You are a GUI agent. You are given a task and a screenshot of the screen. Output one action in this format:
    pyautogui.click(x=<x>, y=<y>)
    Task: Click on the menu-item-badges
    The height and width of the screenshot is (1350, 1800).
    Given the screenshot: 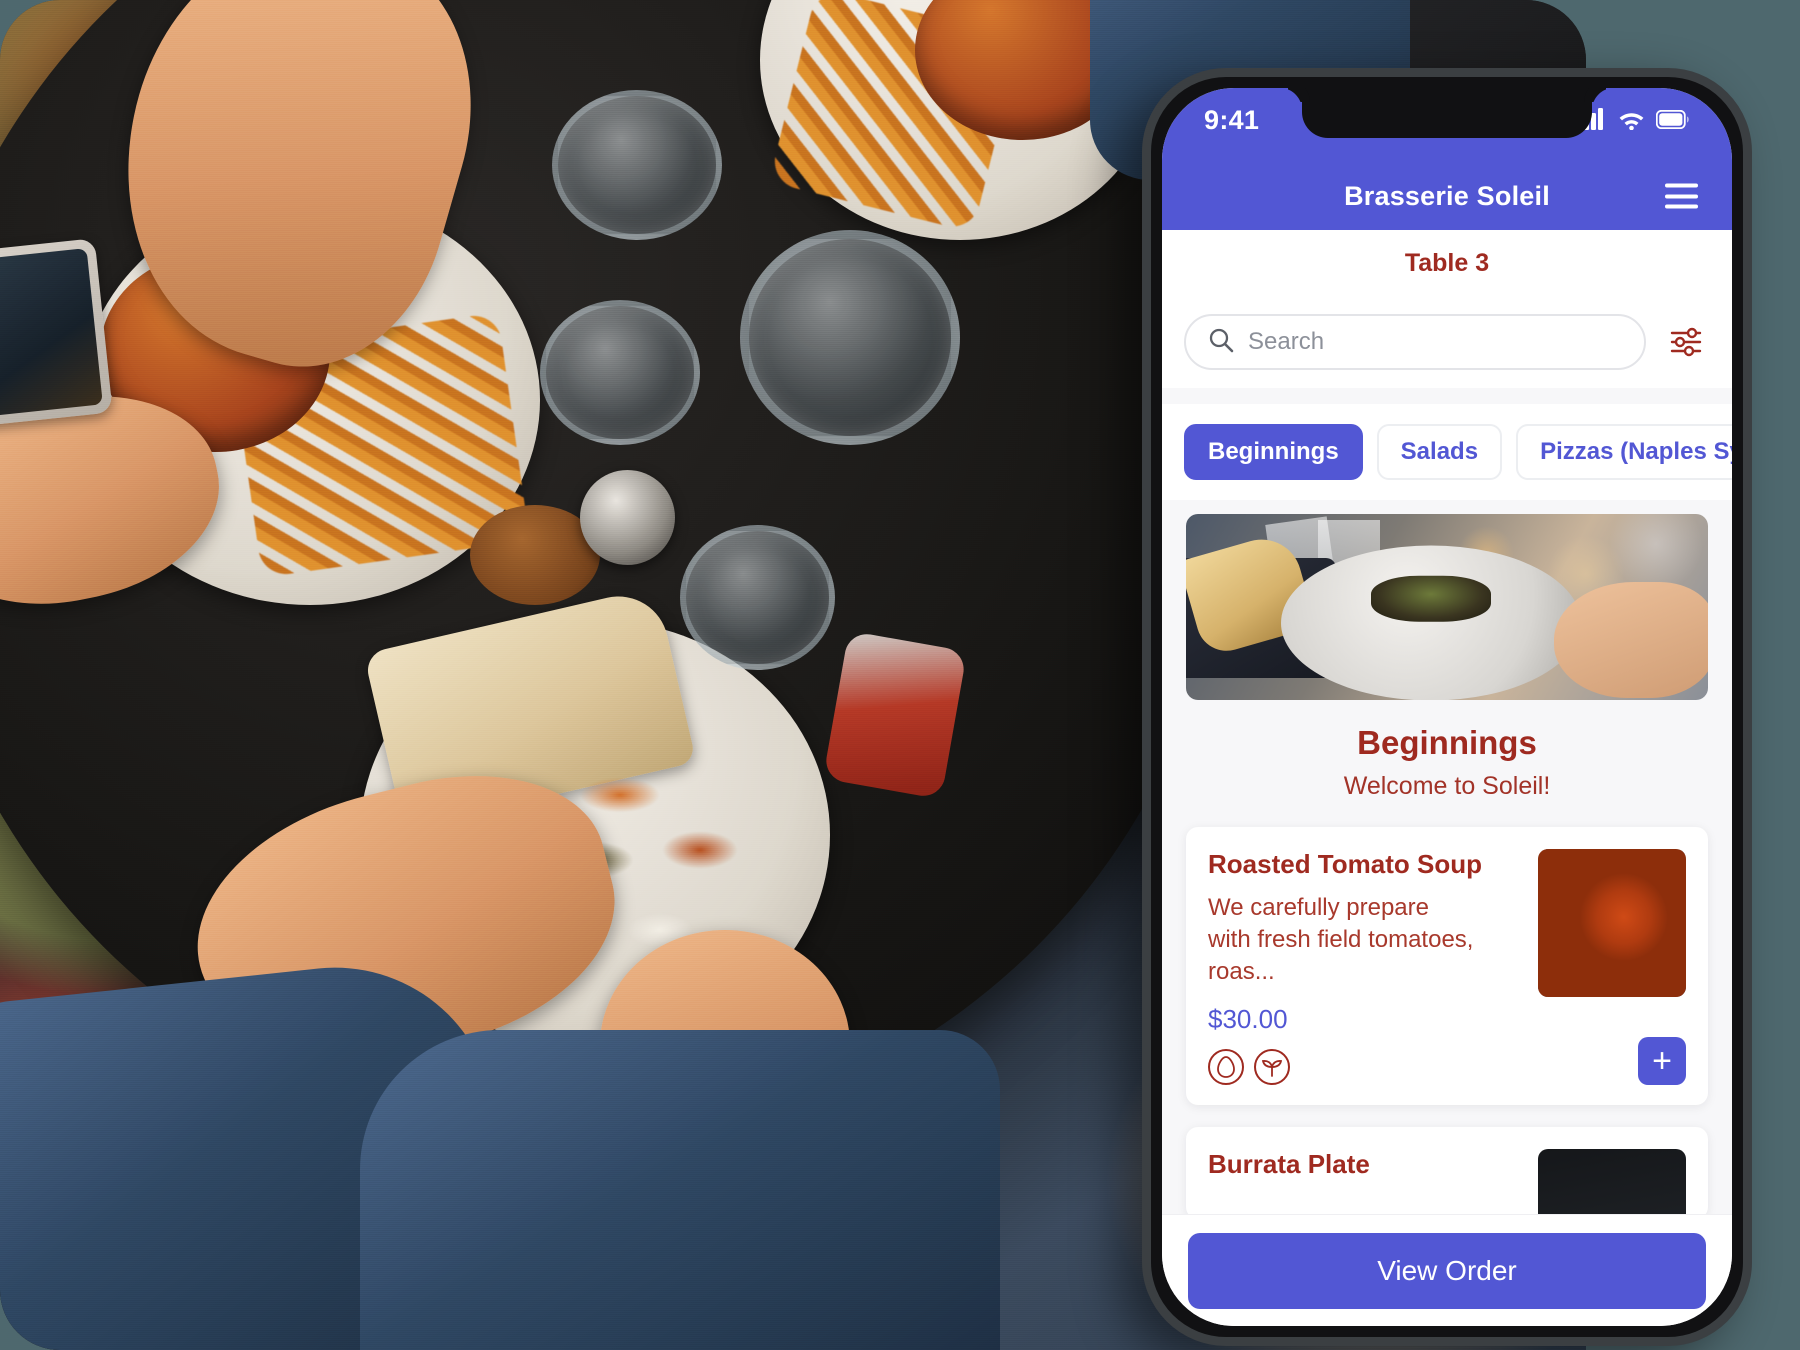 What is the action you would take?
    pyautogui.click(x=1365, y=1066)
    